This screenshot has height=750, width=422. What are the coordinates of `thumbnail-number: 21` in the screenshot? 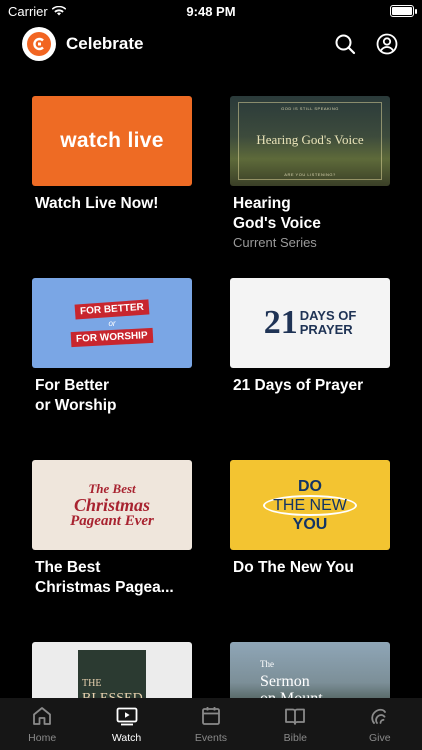 It's located at (280, 322).